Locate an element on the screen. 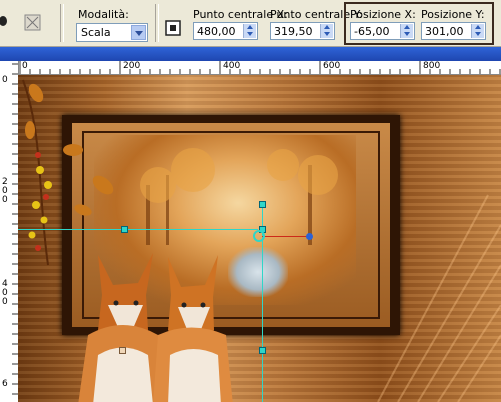 This screenshot has width=501, height=402. vruler-label: 6 is located at coordinates (5, 384).